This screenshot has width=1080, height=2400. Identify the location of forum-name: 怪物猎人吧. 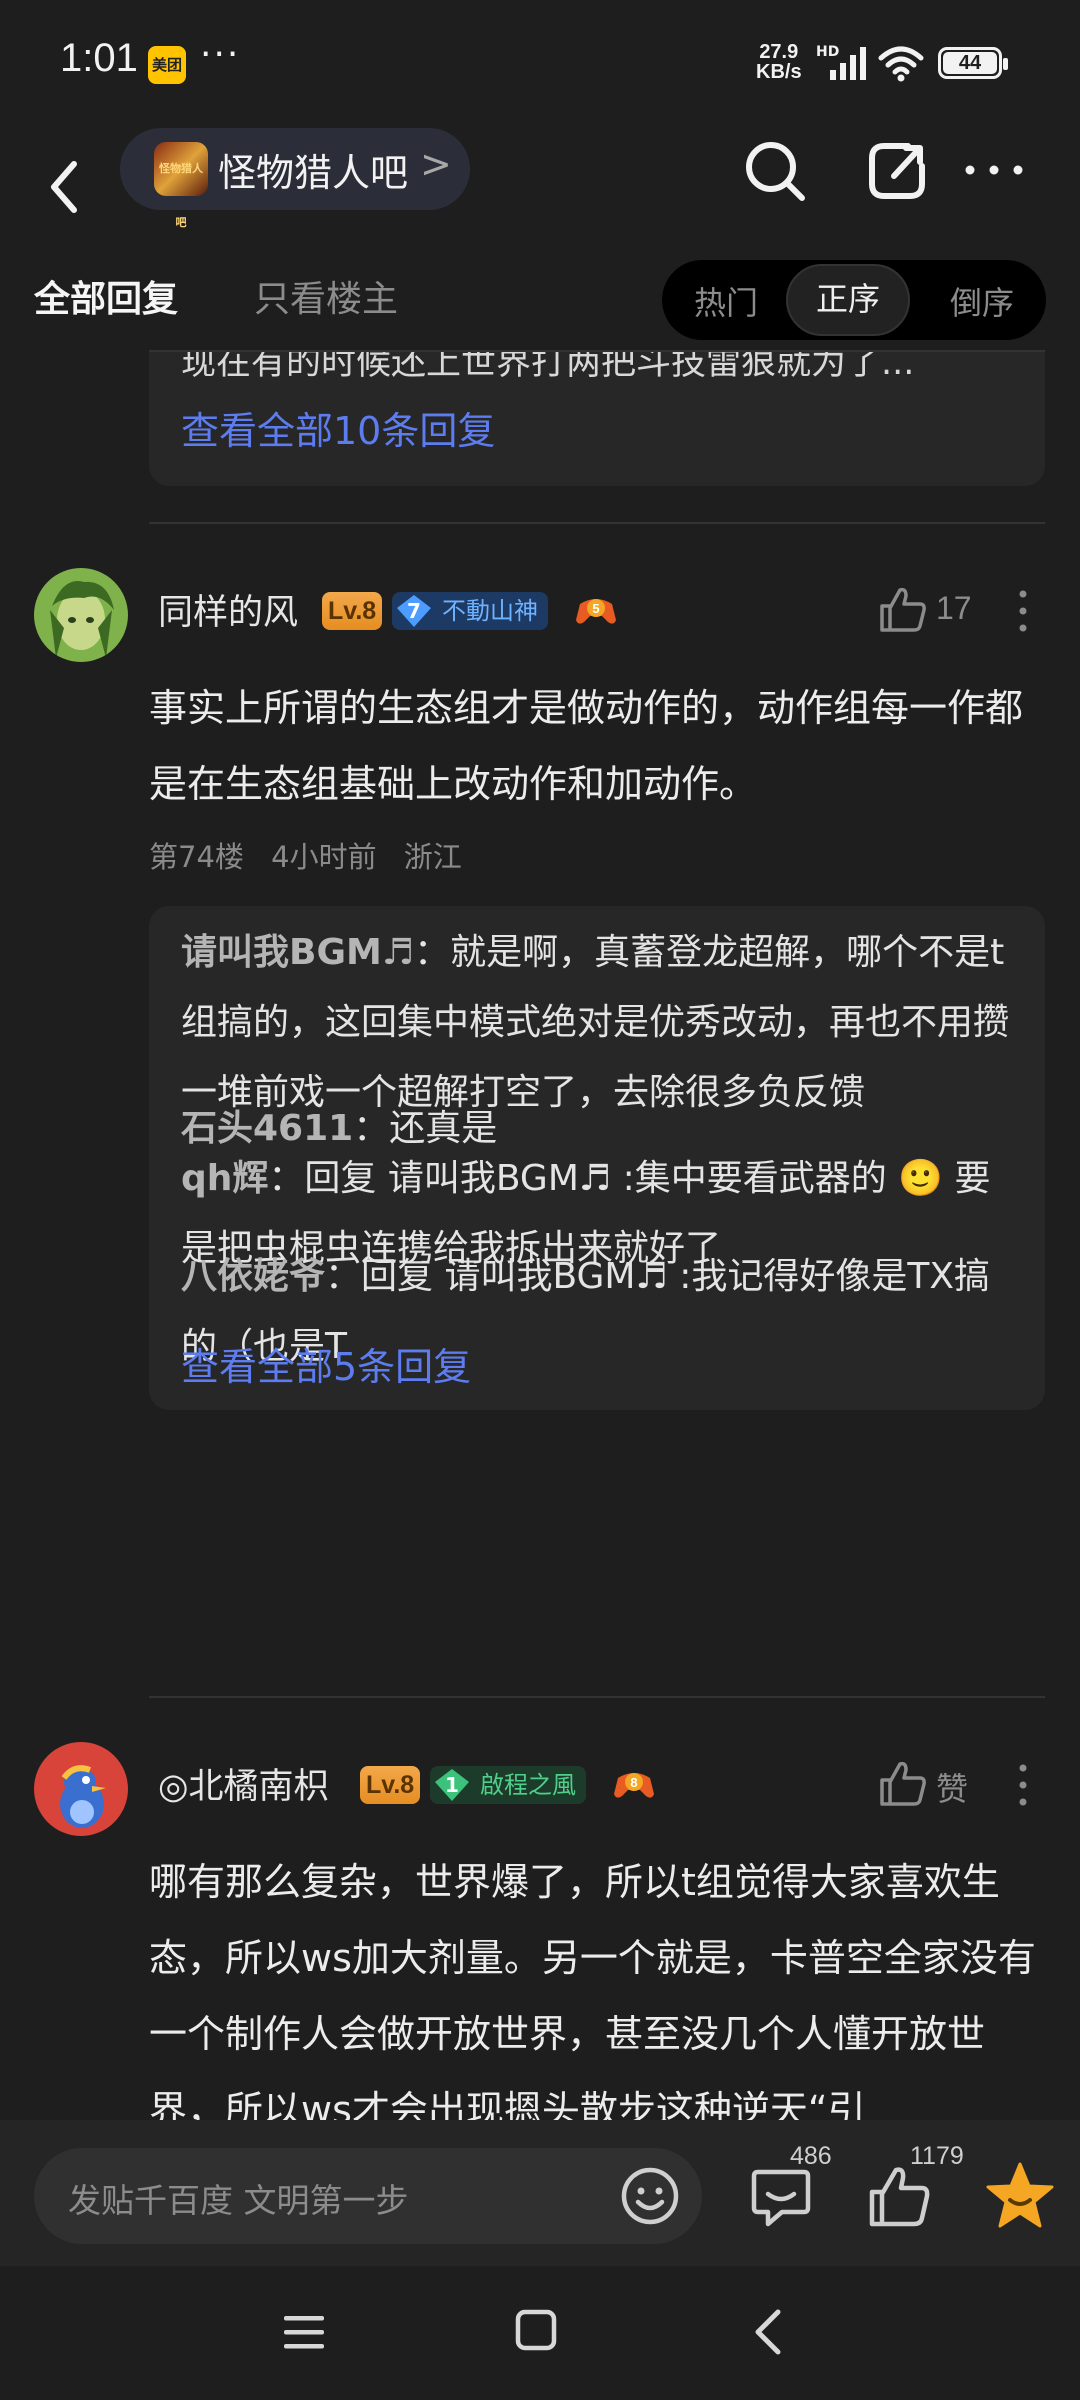
(313, 173).